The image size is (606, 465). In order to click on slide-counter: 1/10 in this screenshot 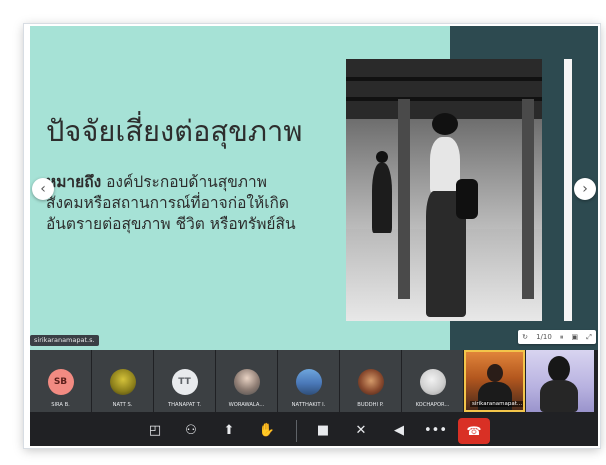, I will do `click(544, 337)`.